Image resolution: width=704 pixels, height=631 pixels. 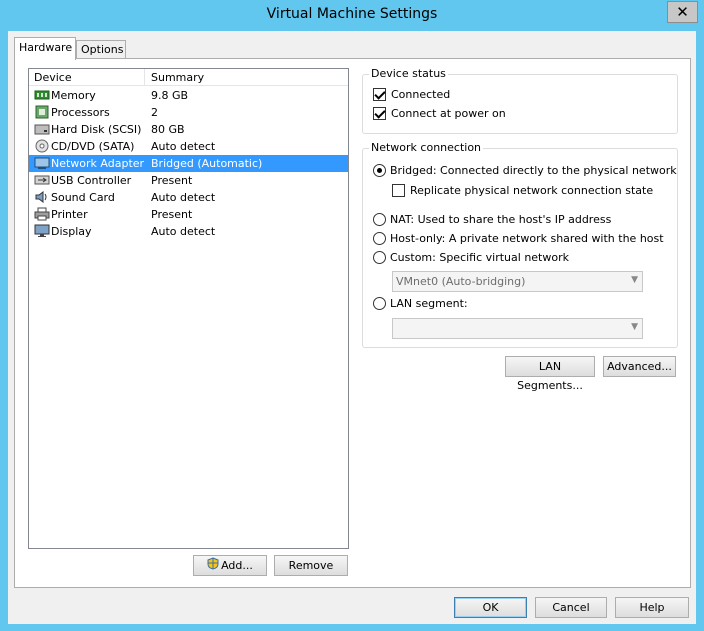 I want to click on device-row-printer: Printer Present, so click(x=188, y=214).